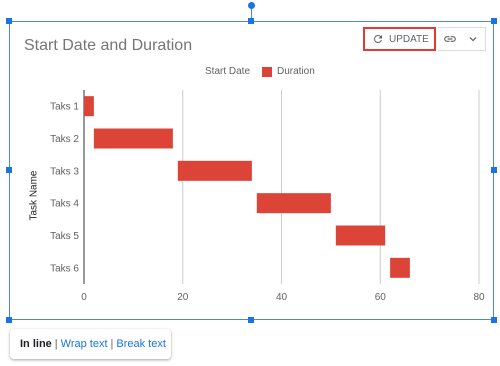 Image resolution: width=500 pixels, height=366 pixels. I want to click on y-tick-label: Taks 3, so click(64, 171).